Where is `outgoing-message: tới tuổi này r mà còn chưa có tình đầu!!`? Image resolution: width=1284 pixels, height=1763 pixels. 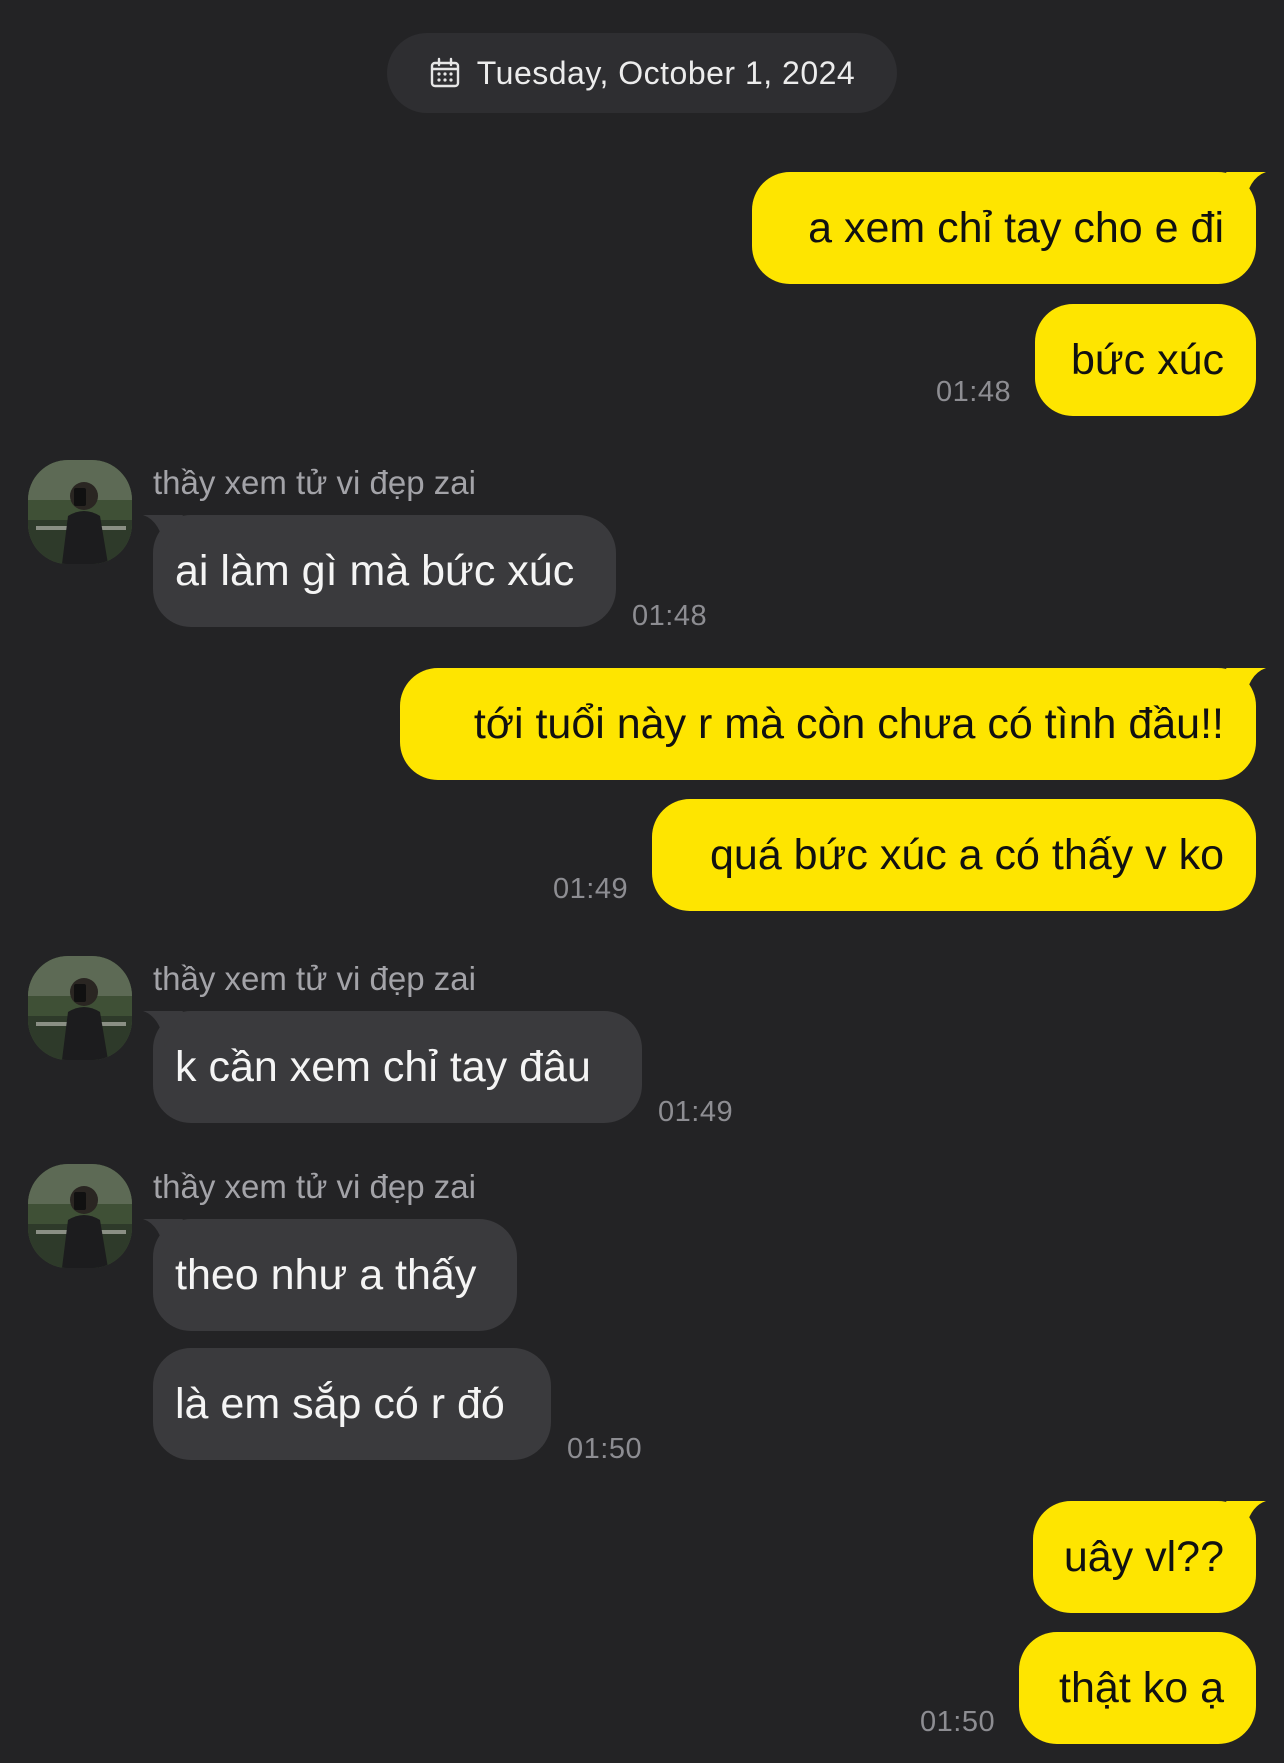 outgoing-message: tới tuổi này r mà còn chưa có tình đầu!! is located at coordinates (833, 724).